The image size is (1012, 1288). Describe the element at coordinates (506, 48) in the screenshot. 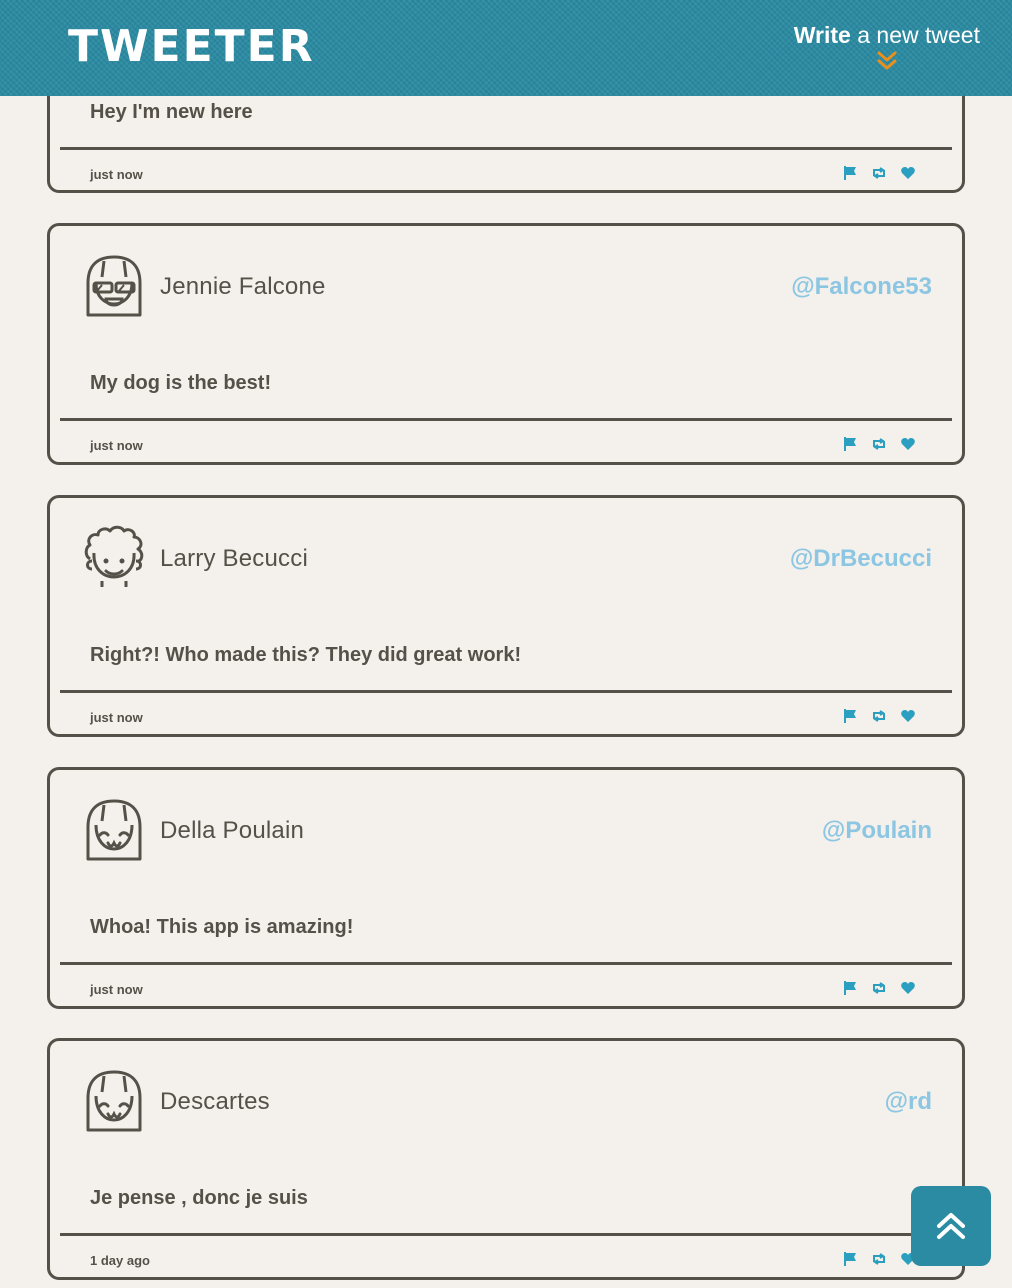

I see `top-navbar: TWEETER Write a new tweet` at that location.